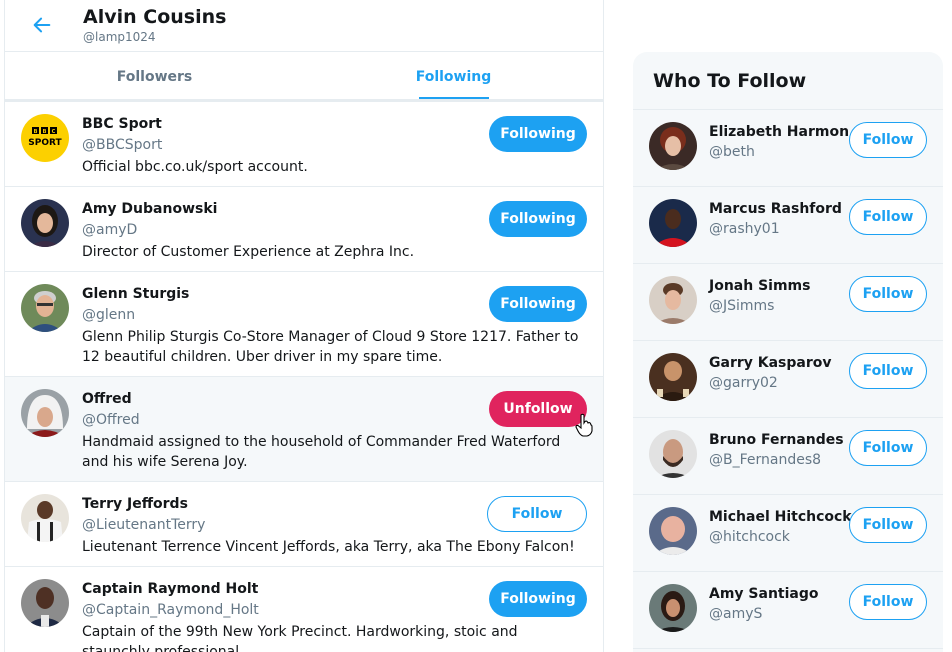  I want to click on suggestion-name: Elizabeth Harmon, so click(779, 132).